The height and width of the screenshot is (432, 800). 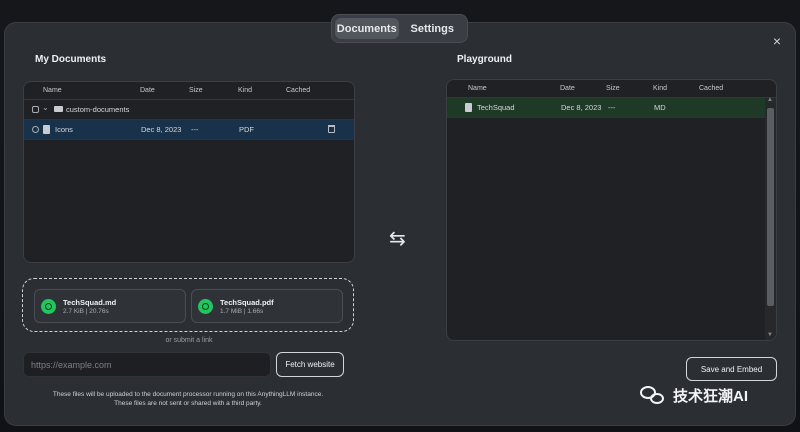 I want to click on folder-checkbox, so click(x=35, y=109).